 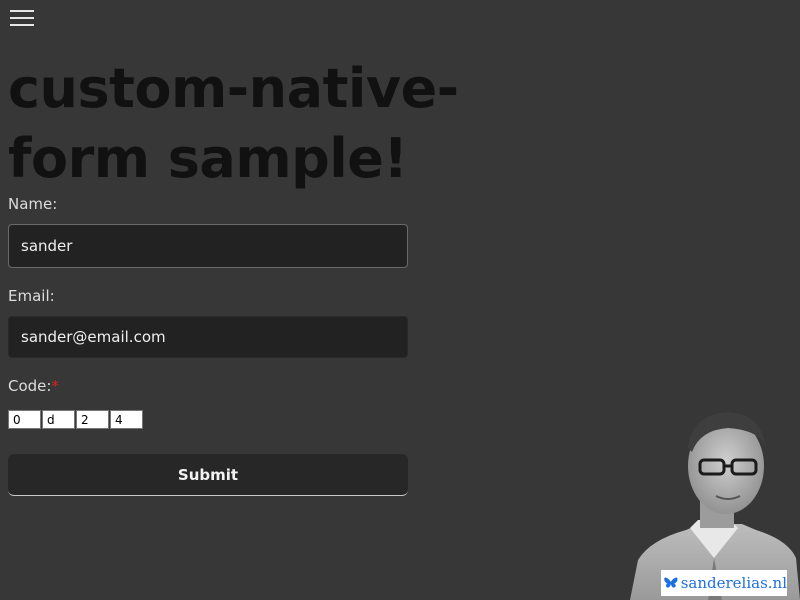 I want to click on email-label: Email:, so click(x=31, y=296).